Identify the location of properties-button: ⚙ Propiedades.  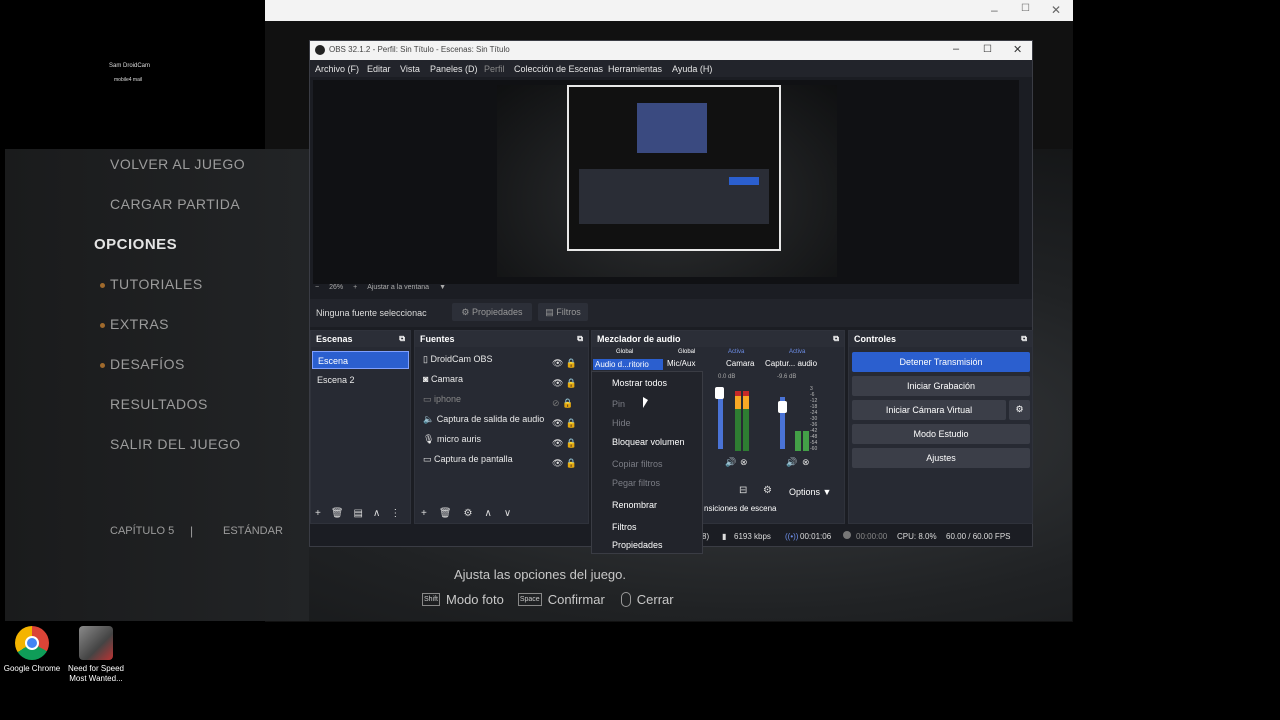
(492, 312).